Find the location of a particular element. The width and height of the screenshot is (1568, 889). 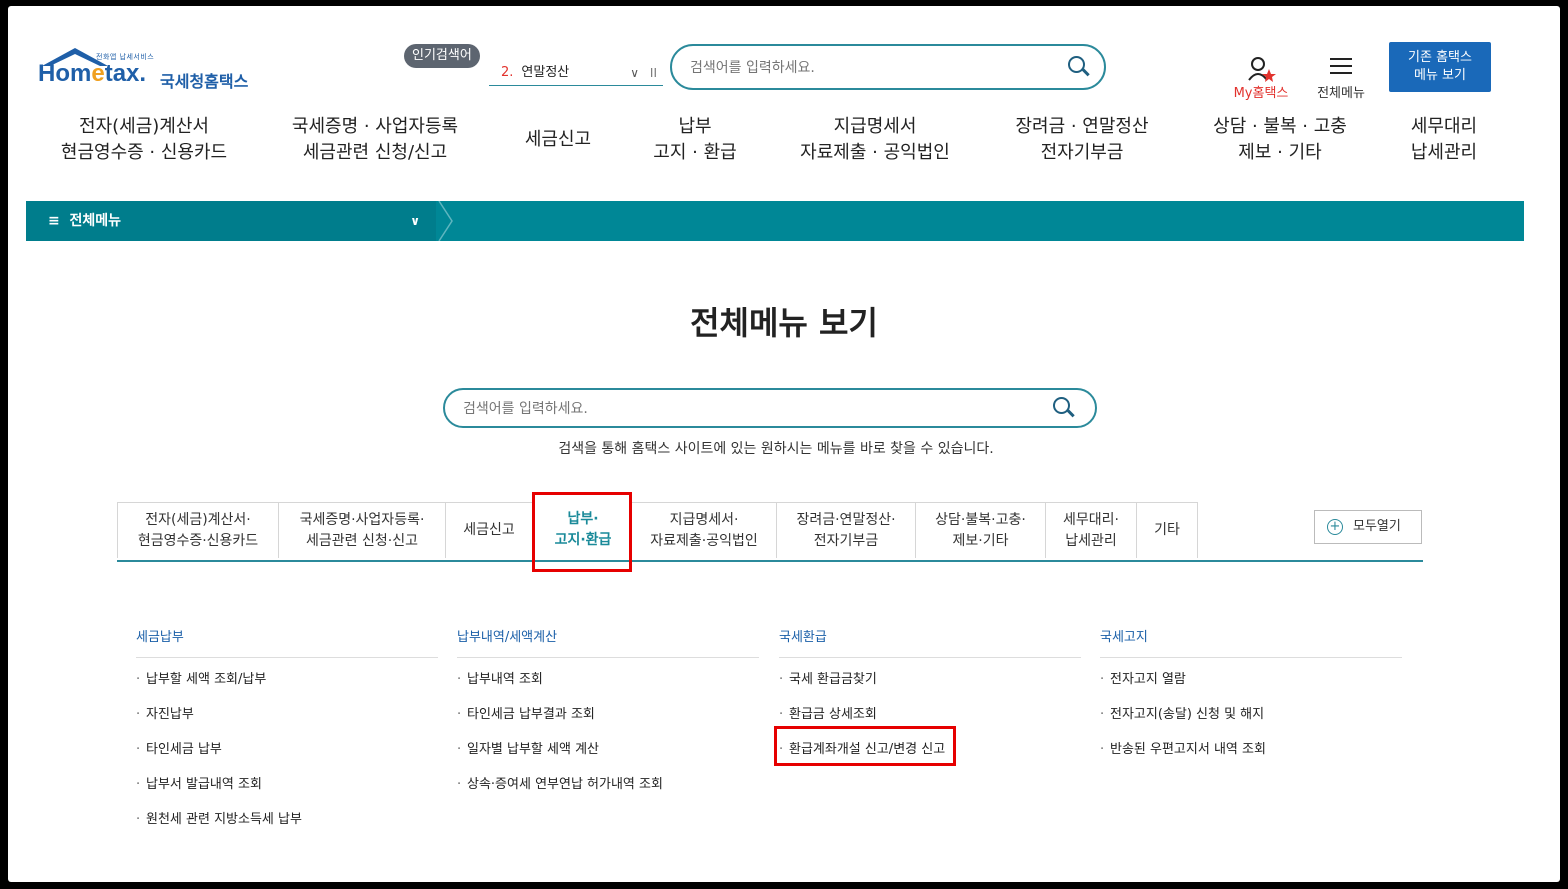

my-hometax-button: My홈택스 is located at coordinates (1261, 77).